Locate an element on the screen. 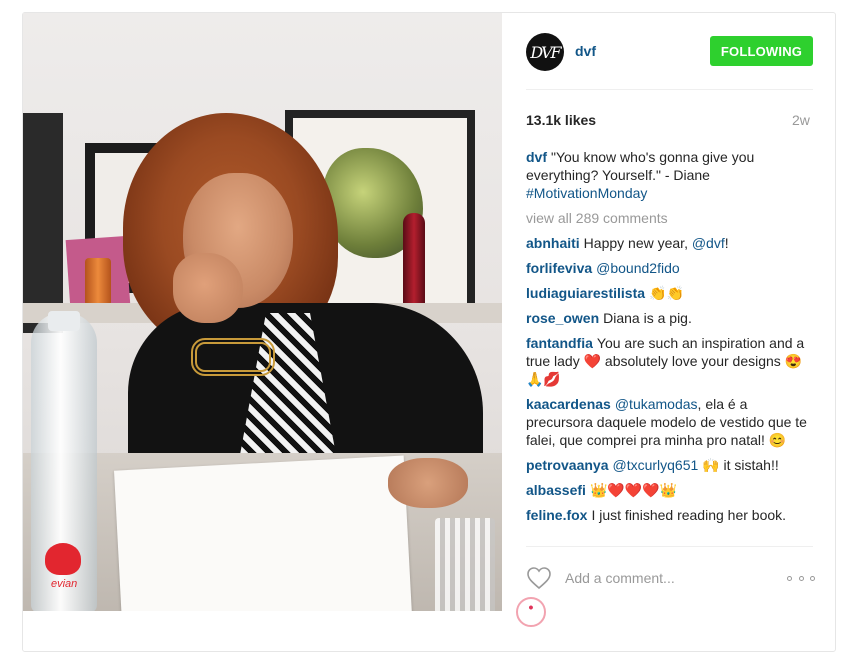 This screenshot has height=652, width=859. comment-item: rose_owen Diana is a pig. is located at coordinates (672, 318).